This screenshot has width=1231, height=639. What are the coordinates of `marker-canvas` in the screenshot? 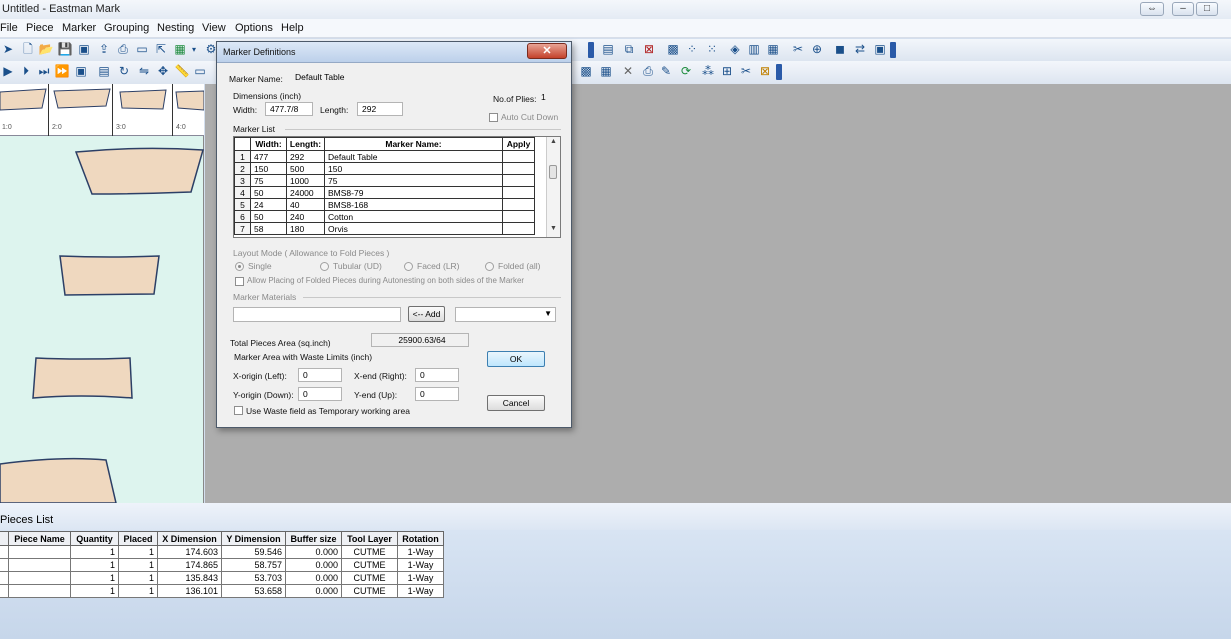 It's located at (102, 319).